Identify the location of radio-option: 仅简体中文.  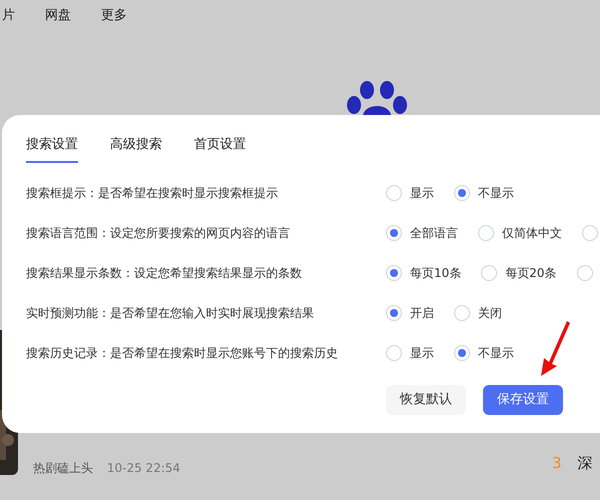
(520, 233).